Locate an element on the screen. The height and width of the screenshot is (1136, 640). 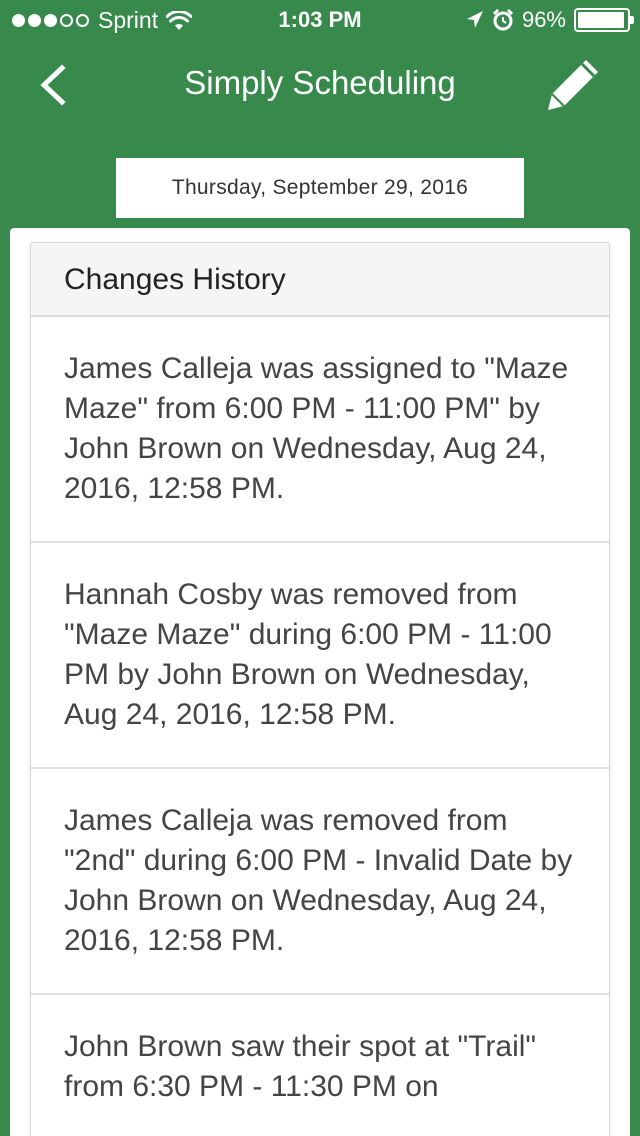
status-bar: Sprint 1:03 PM 96% is located at coordinates (320, 20).